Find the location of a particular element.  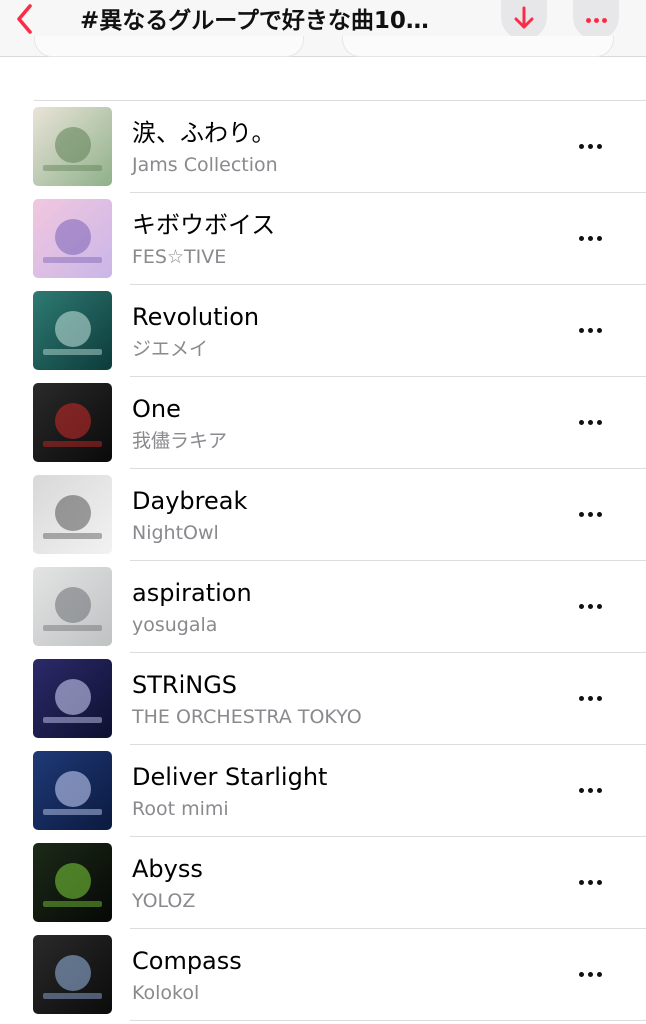

track-title: Daybreak is located at coordinates (190, 501).